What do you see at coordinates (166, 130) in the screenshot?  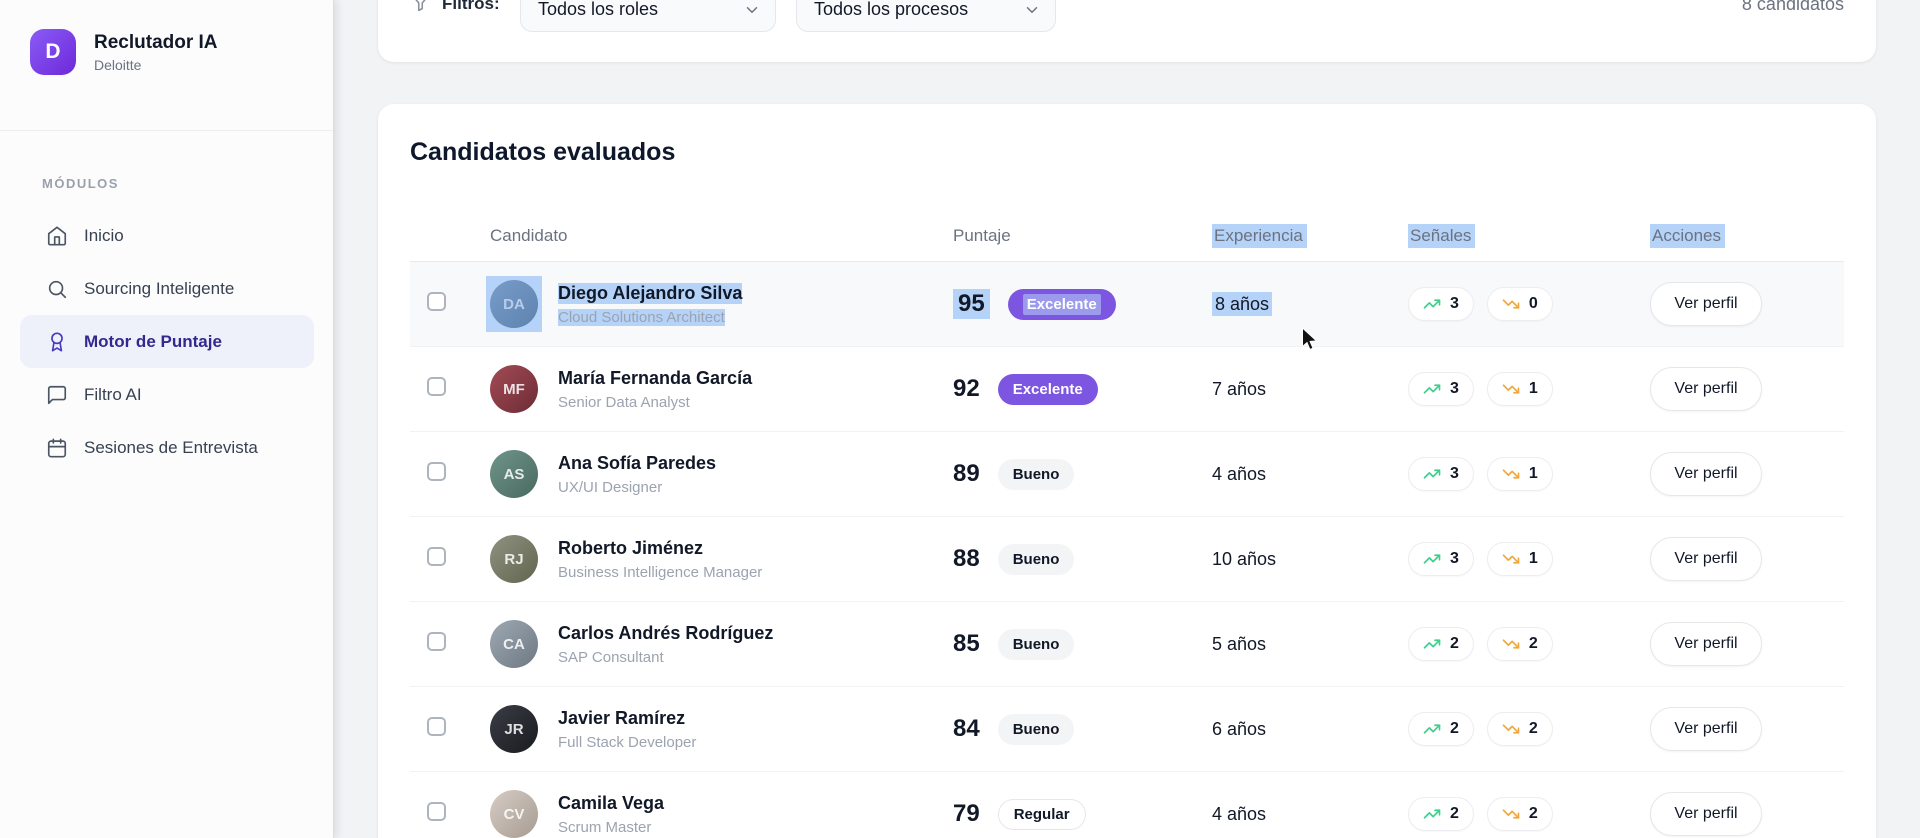 I see `sidebar-divider` at bounding box center [166, 130].